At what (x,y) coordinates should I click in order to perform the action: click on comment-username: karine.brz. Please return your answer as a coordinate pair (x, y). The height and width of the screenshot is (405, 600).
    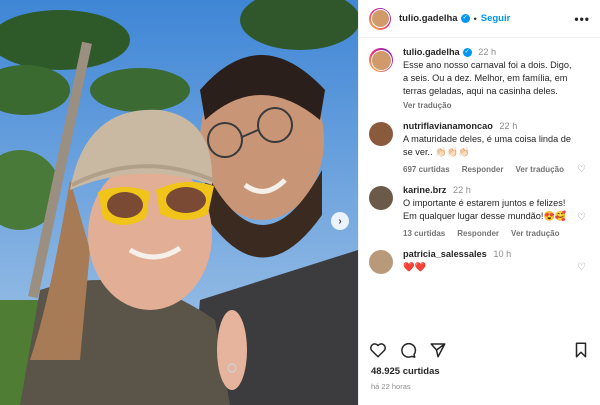
    Looking at the image, I should click on (424, 190).